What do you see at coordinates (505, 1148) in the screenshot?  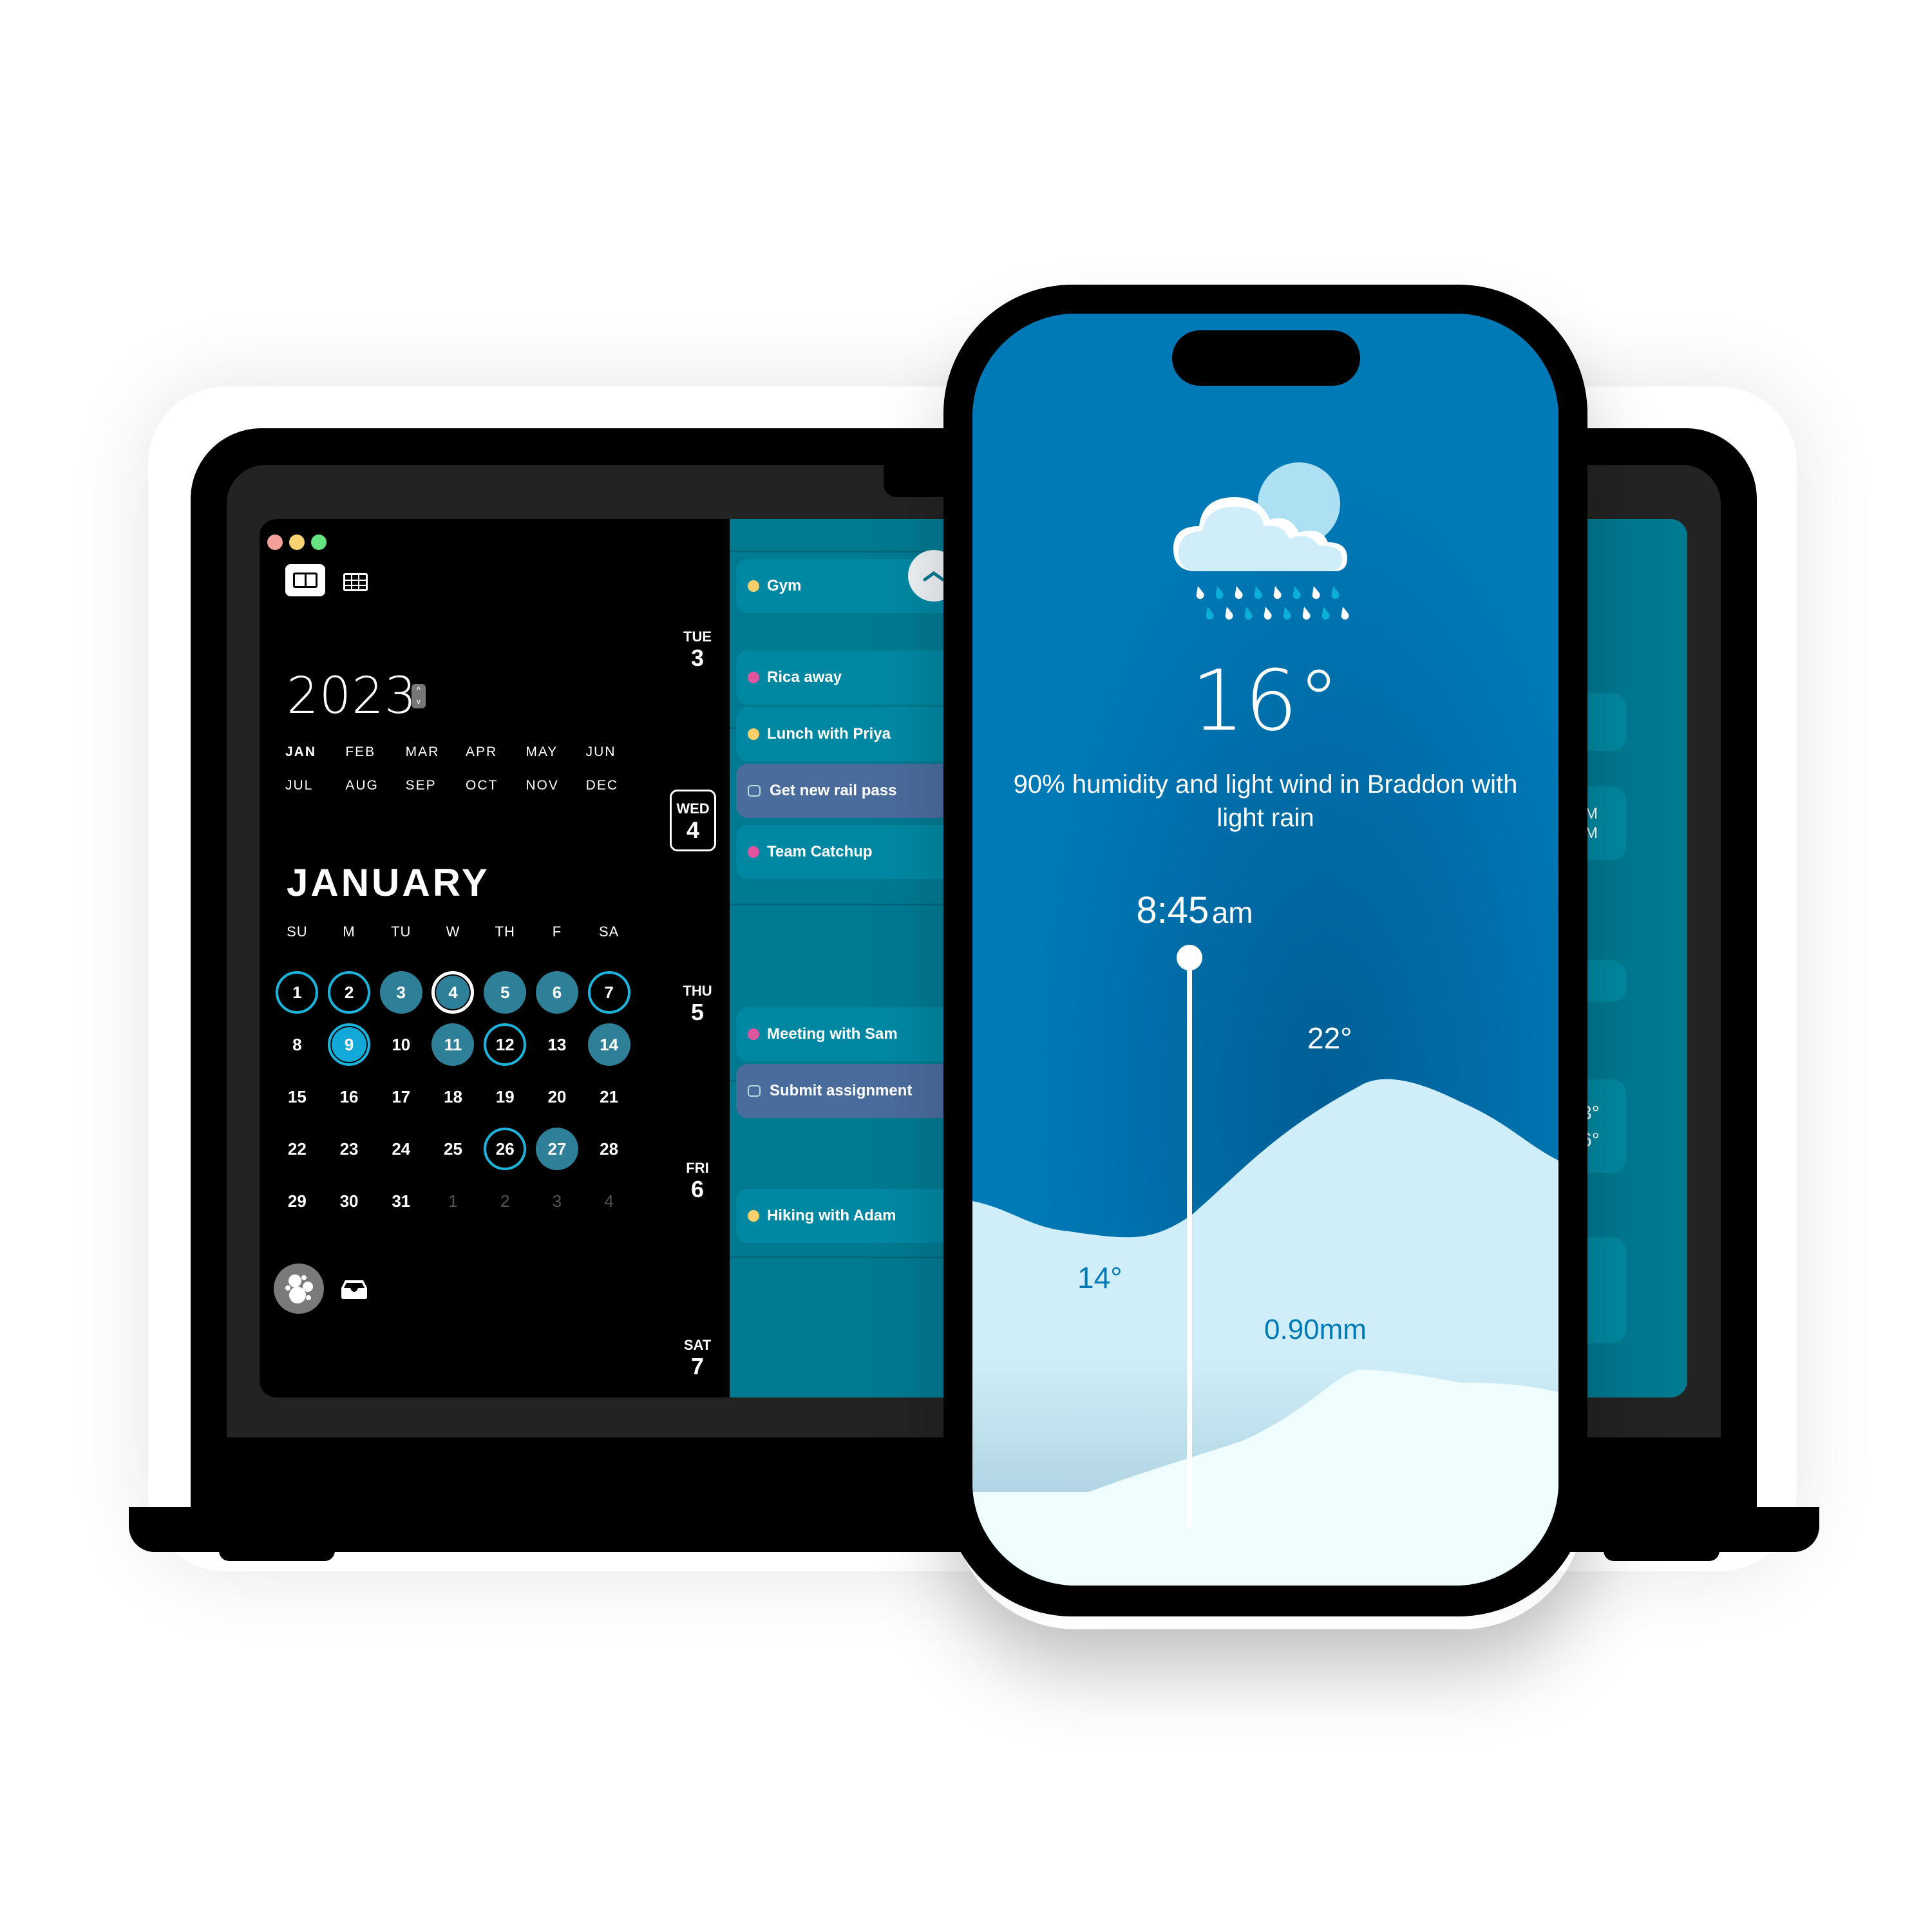 I see `calendar-day: 26` at bounding box center [505, 1148].